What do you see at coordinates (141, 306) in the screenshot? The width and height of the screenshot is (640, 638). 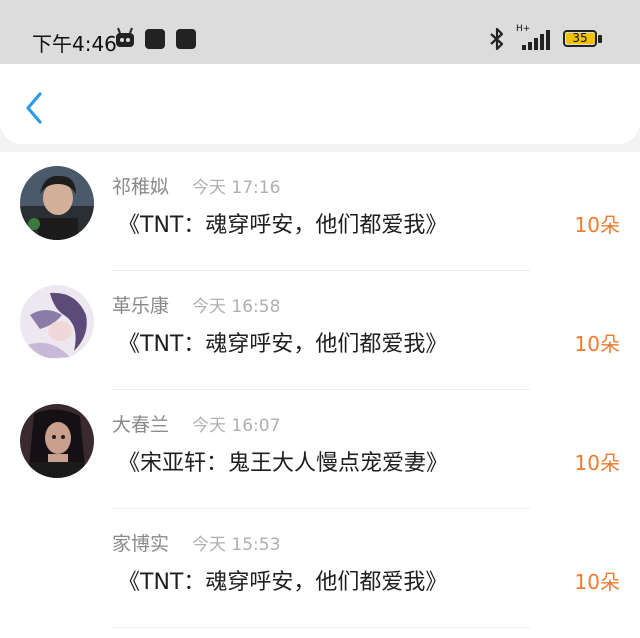 I see `sender-name: 革乐康` at bounding box center [141, 306].